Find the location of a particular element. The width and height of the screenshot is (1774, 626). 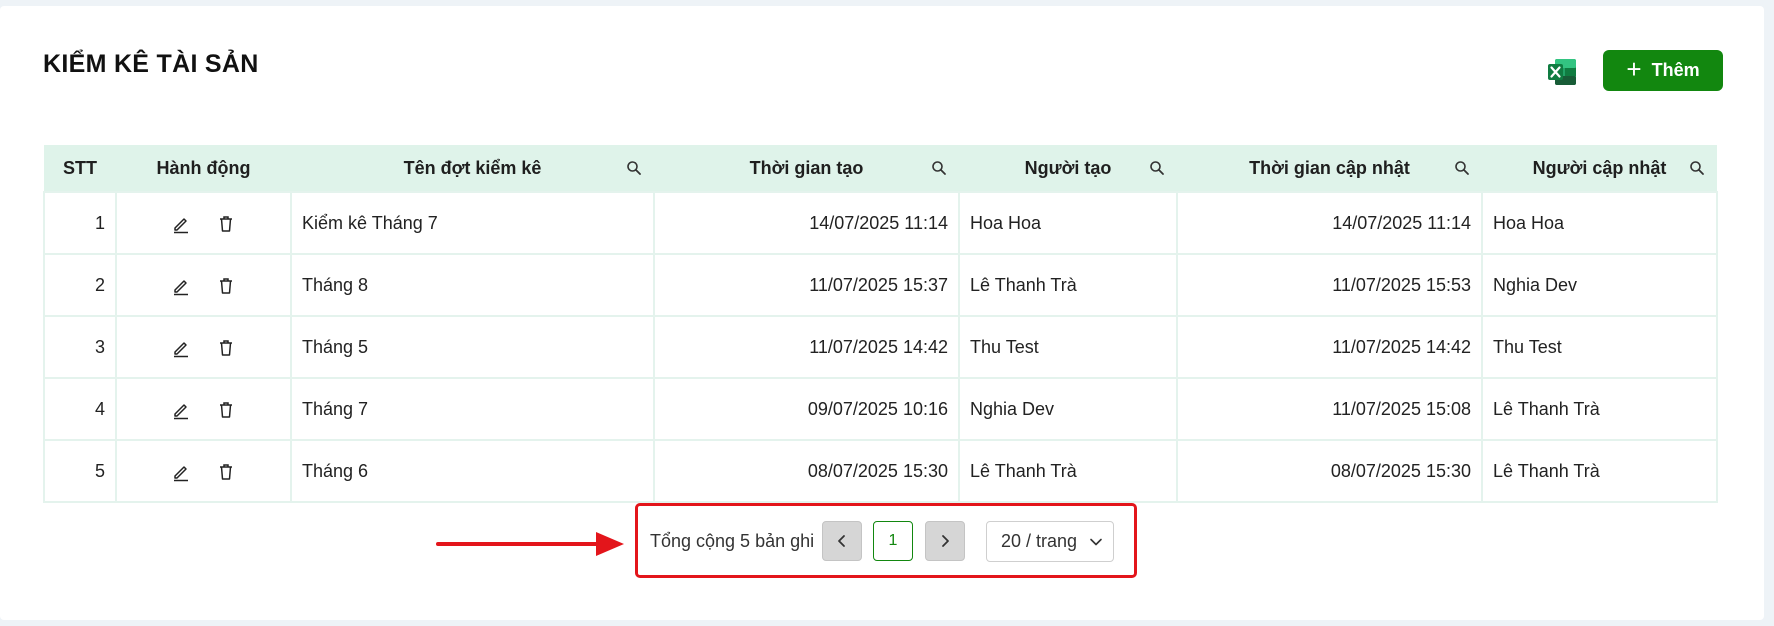

column-header-created-by-label: Người tạo is located at coordinates (1068, 167).